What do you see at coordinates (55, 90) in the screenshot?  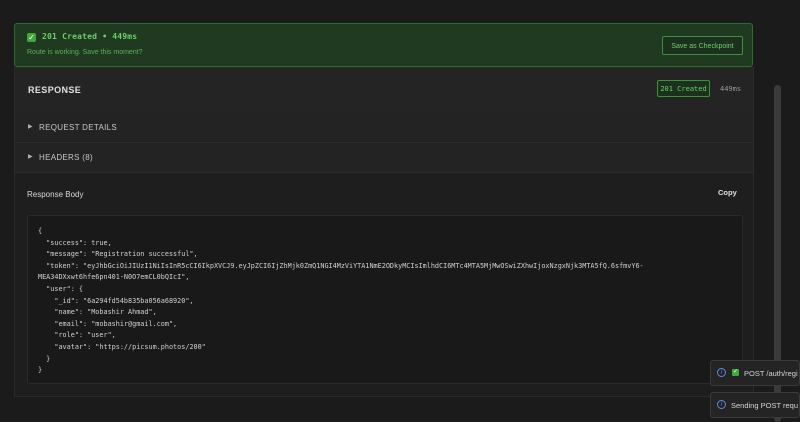 I see `response-heading: RESPONSE` at bounding box center [55, 90].